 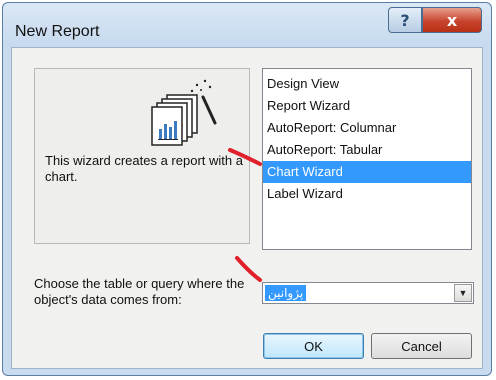 I want to click on cancel-button: Cancel, so click(x=421, y=346).